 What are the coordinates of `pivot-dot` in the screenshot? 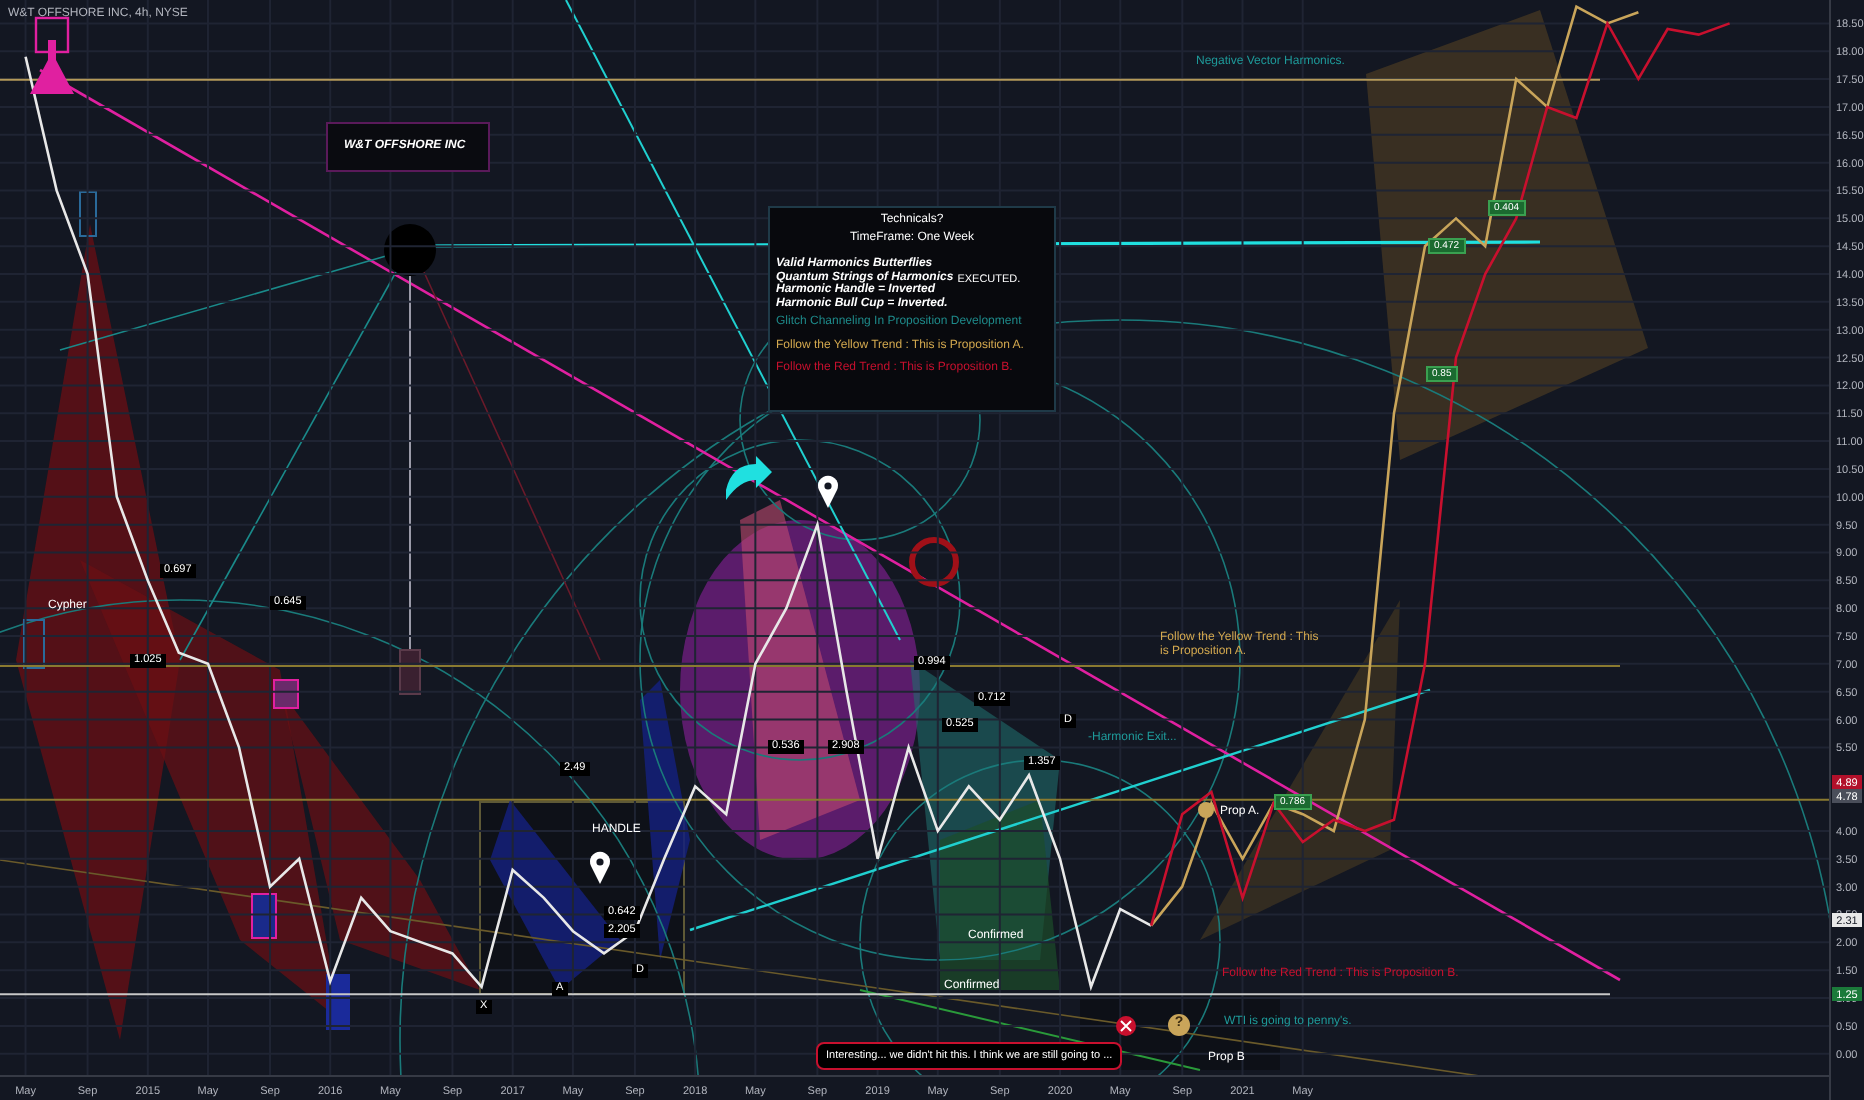 It's located at (410, 250).